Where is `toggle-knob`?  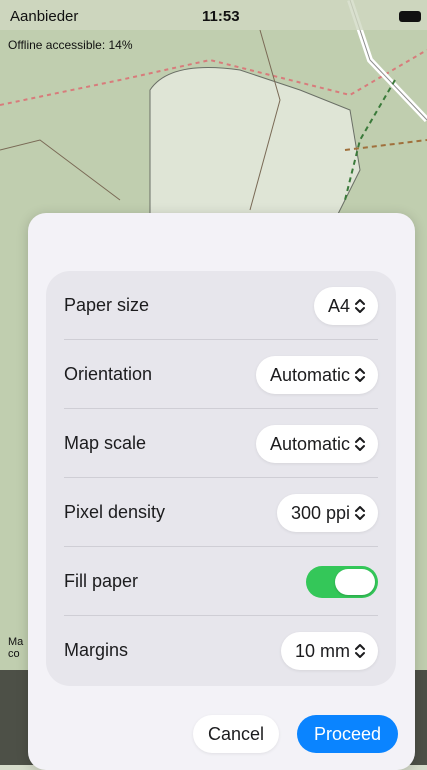 toggle-knob is located at coordinates (355, 582).